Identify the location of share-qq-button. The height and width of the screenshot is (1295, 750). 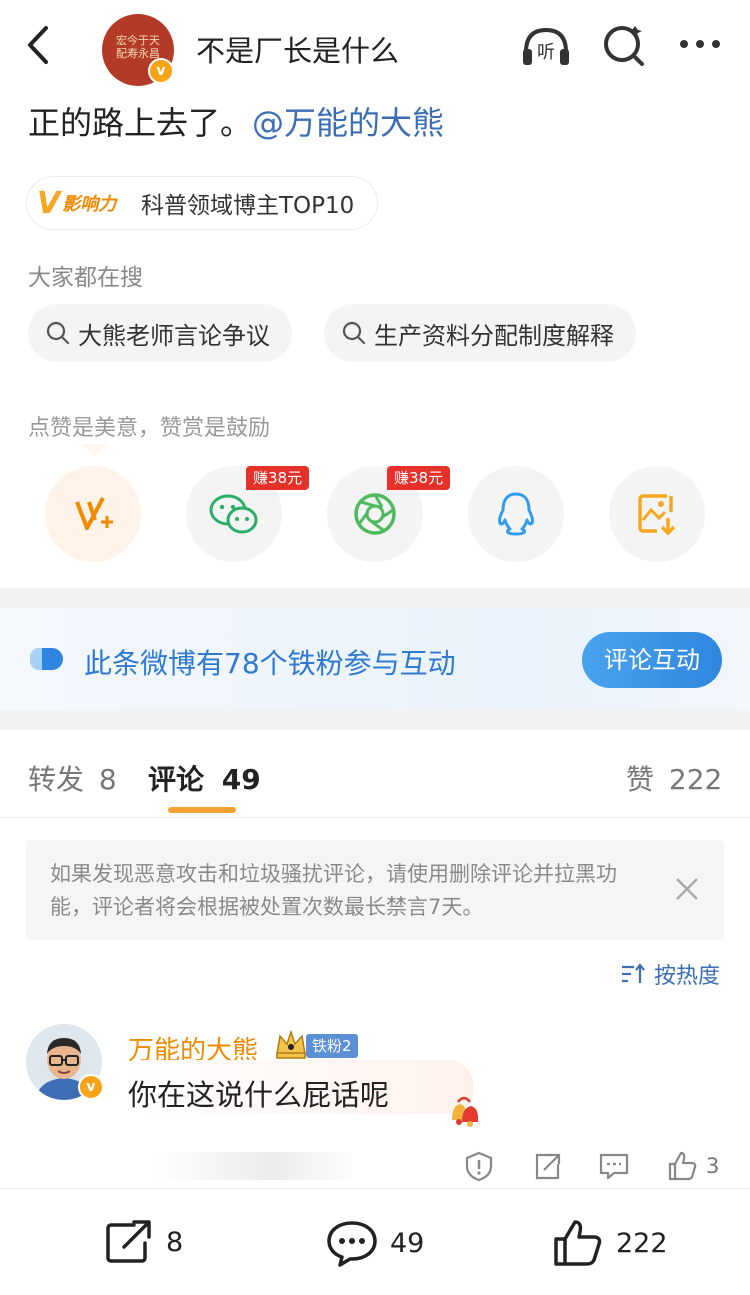
(516, 514).